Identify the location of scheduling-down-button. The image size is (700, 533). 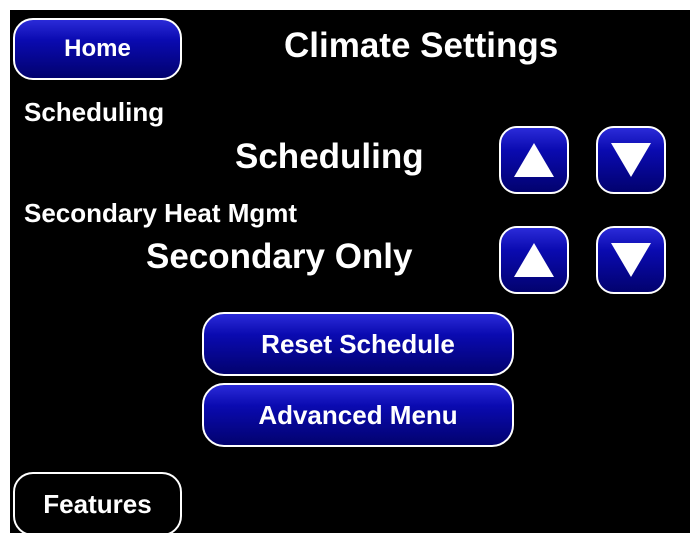
(631, 160).